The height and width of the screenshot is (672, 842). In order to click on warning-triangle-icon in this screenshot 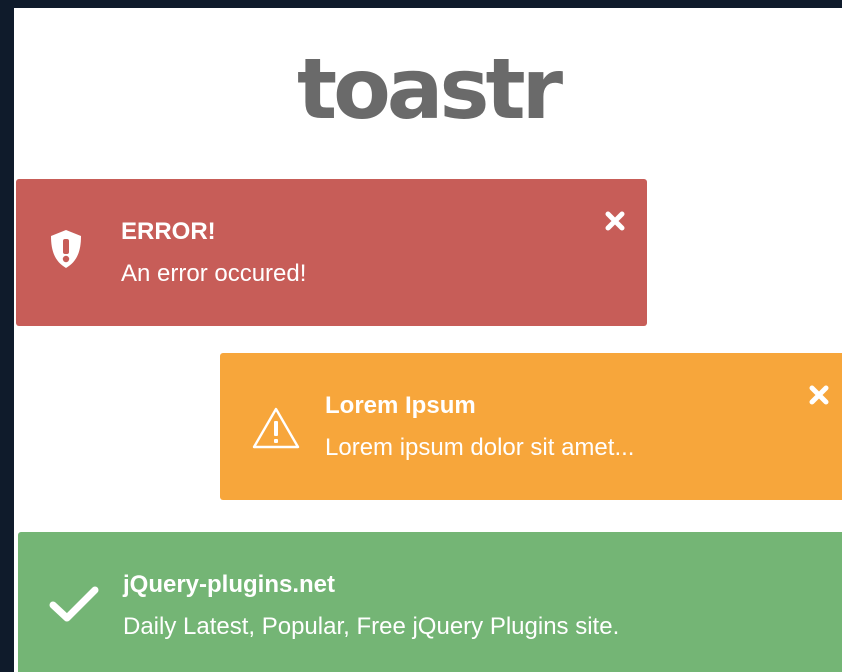, I will do `click(276, 428)`.